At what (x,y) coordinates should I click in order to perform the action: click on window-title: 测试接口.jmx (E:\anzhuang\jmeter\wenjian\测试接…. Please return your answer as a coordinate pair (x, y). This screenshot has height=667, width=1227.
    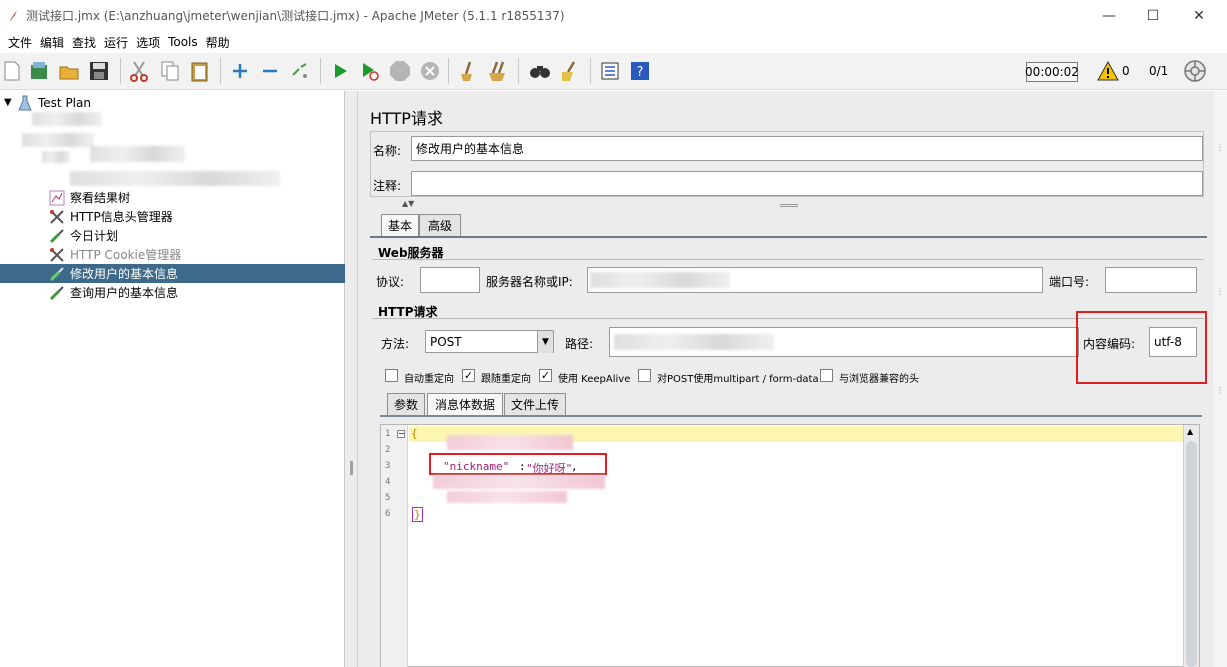
    Looking at the image, I should click on (295, 16).